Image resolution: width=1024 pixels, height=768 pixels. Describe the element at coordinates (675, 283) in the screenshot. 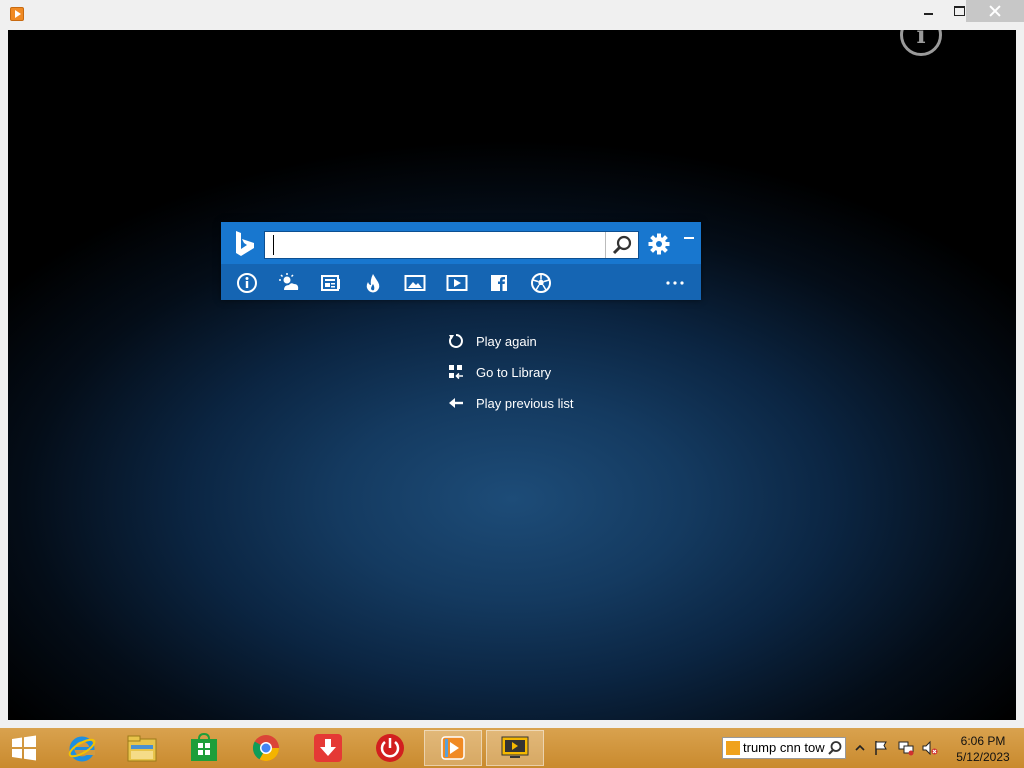

I see `more-icon` at that location.